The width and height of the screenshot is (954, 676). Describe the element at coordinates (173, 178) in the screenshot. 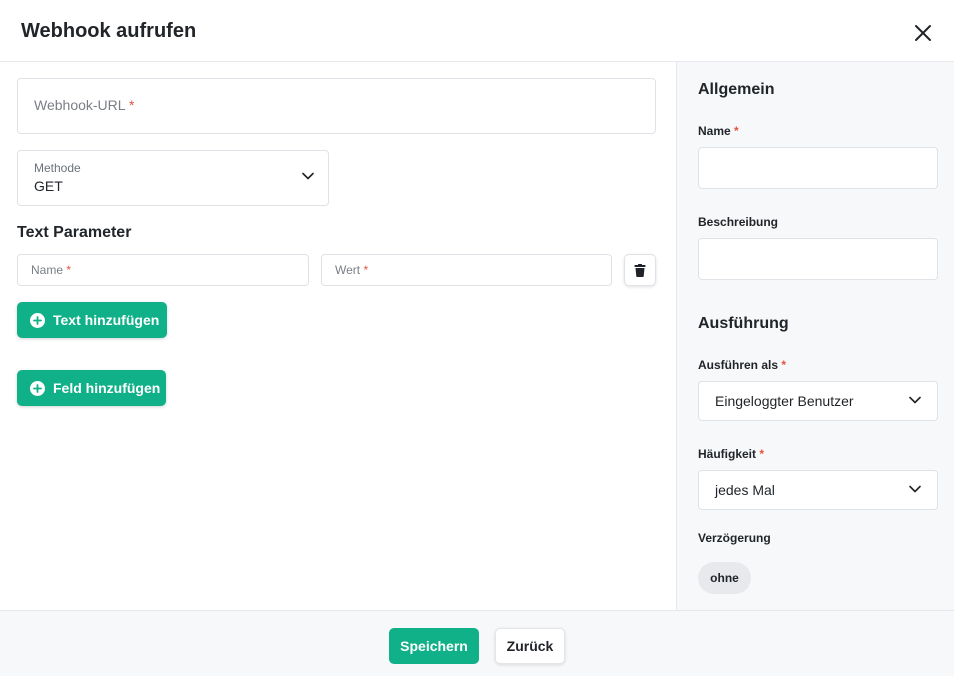

I see `method-select: Methode GET` at that location.